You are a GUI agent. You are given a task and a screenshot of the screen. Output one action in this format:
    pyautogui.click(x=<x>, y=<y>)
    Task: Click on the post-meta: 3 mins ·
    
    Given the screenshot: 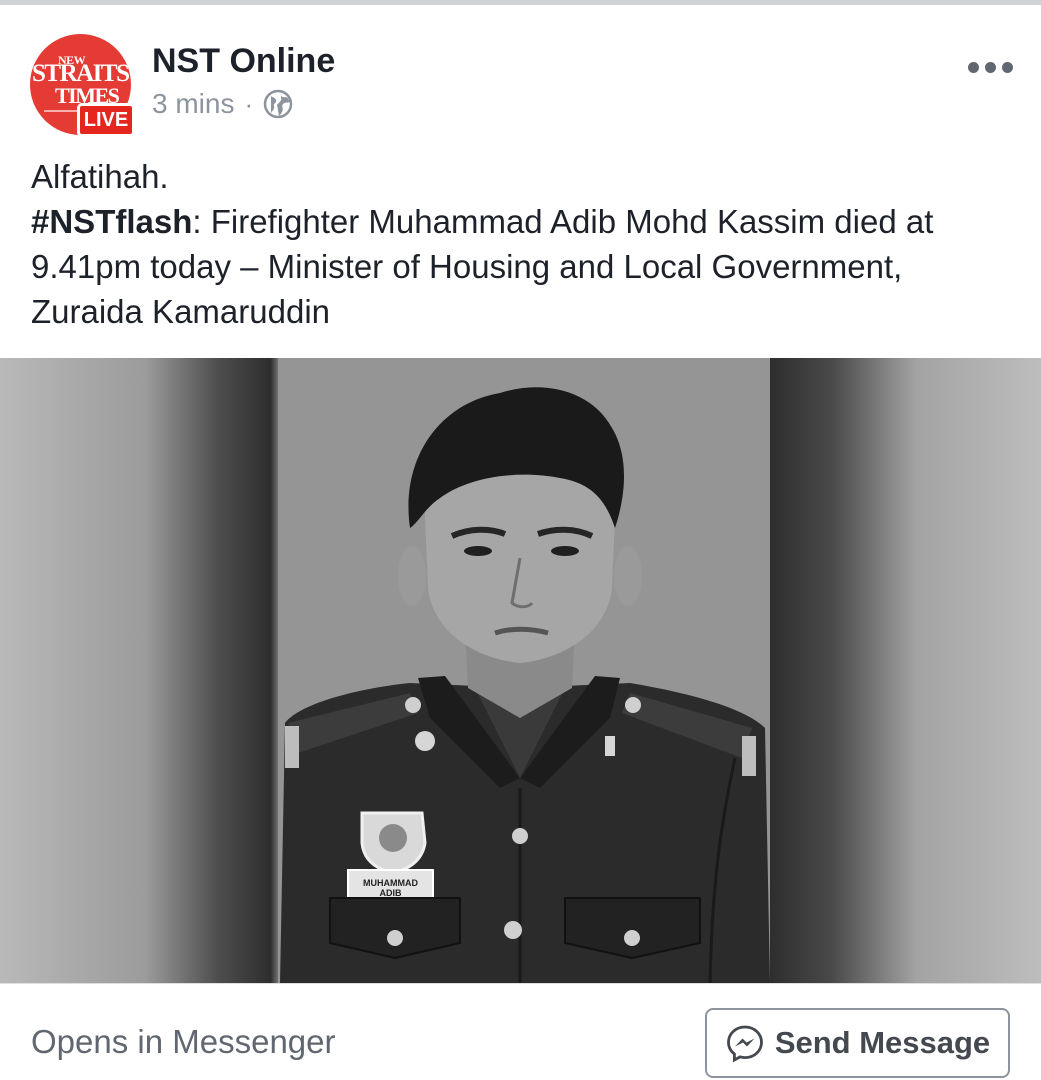 What is the action you would take?
    pyautogui.click(x=222, y=104)
    